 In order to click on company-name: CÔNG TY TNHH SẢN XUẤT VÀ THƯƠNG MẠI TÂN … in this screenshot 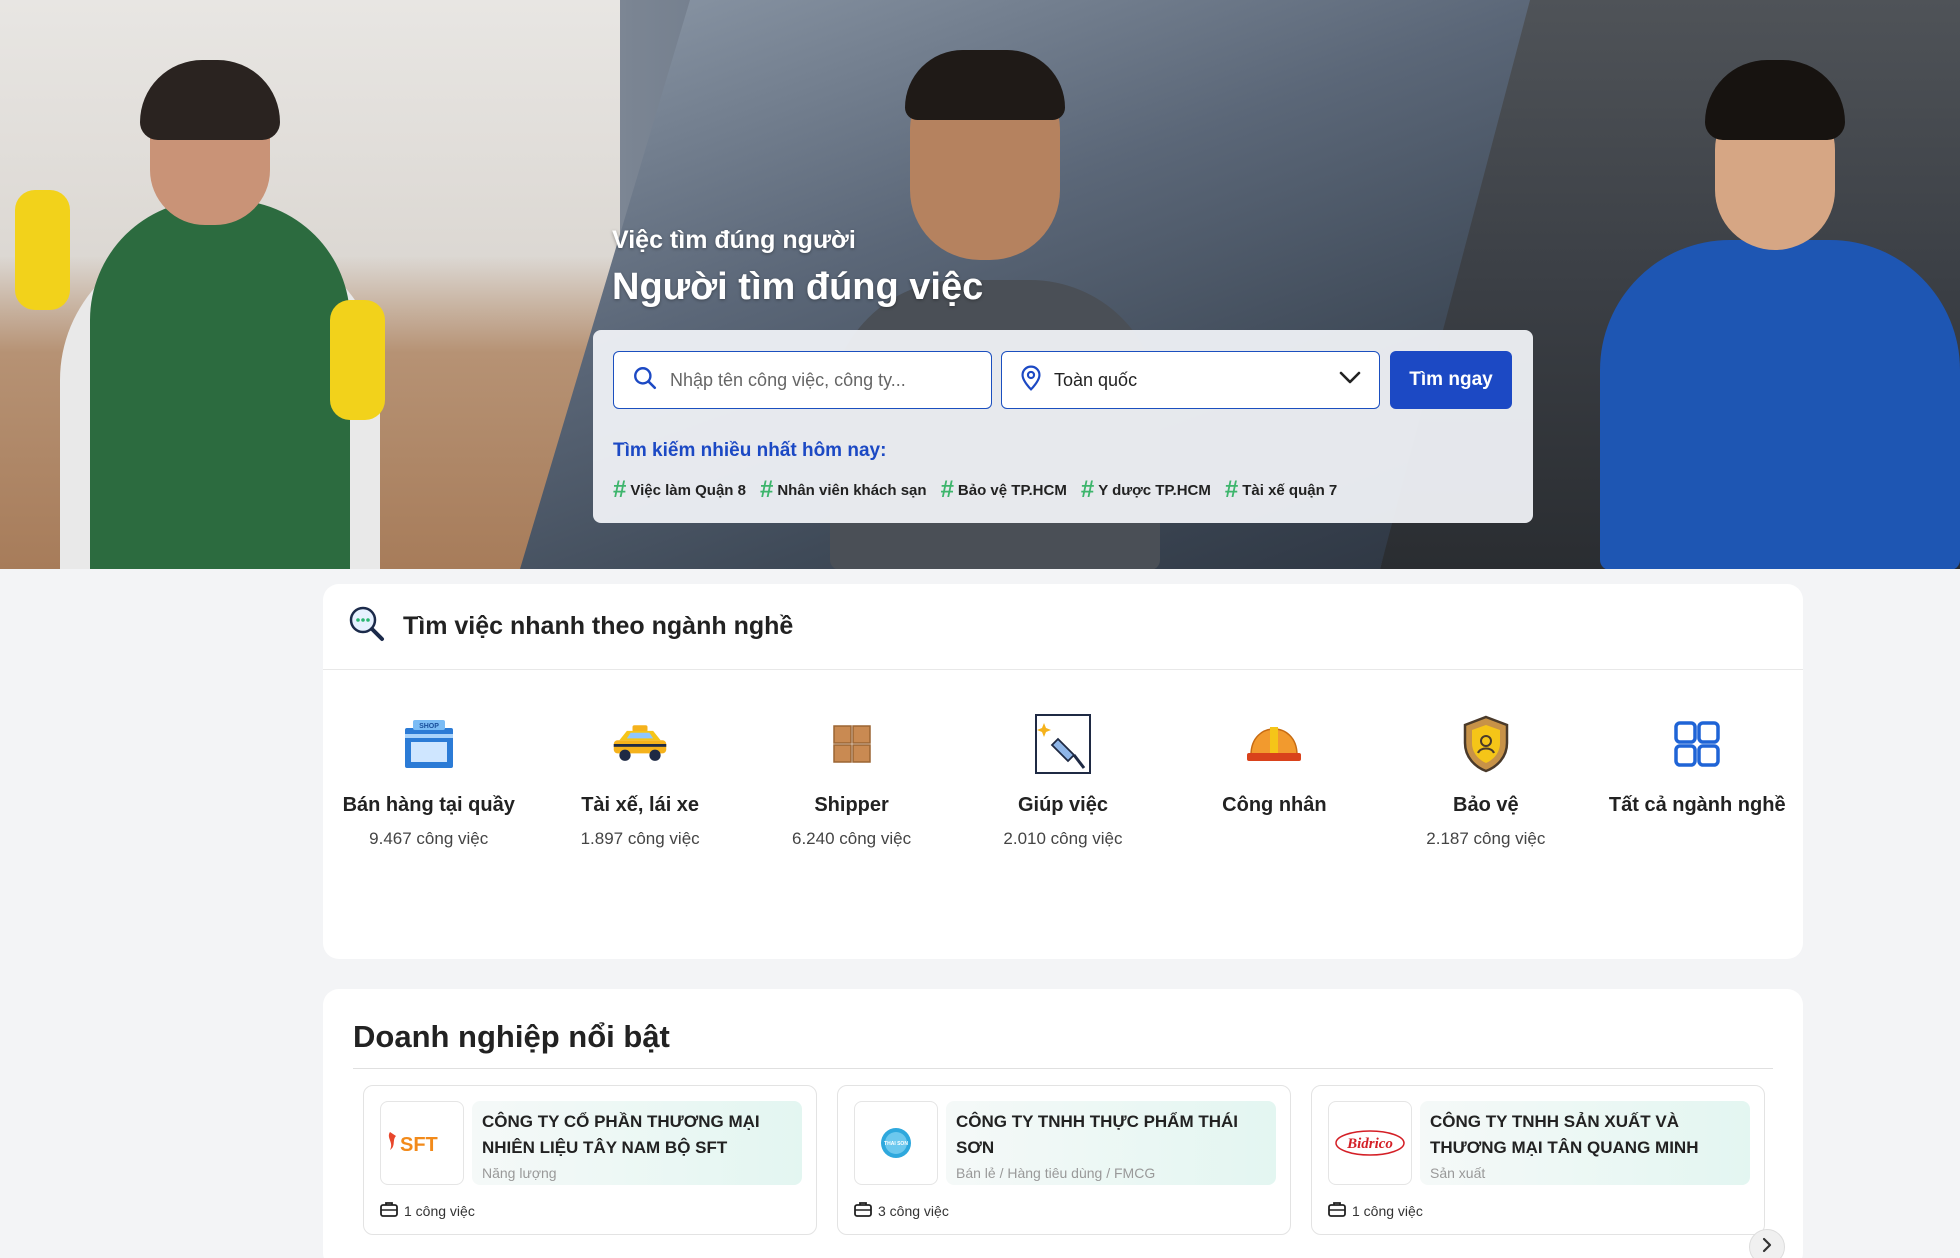, I will do `click(1585, 1135)`.